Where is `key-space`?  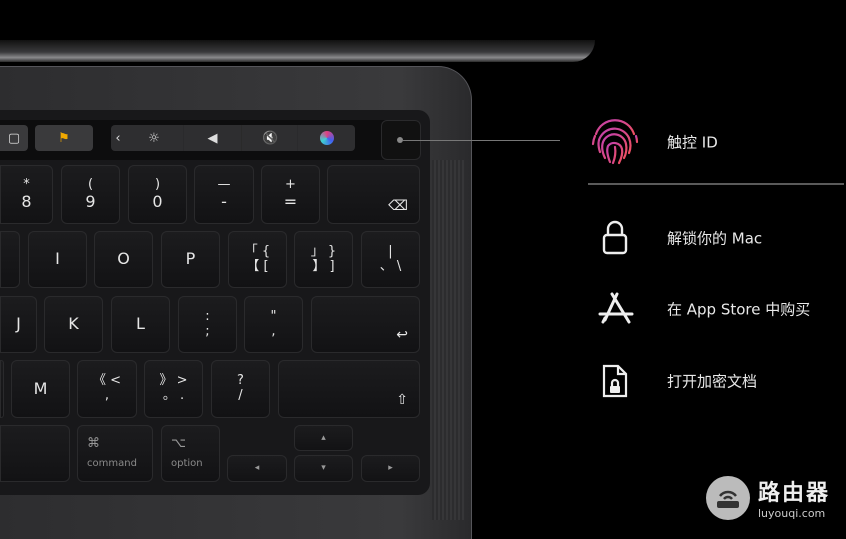
key-space is located at coordinates (35, 453).